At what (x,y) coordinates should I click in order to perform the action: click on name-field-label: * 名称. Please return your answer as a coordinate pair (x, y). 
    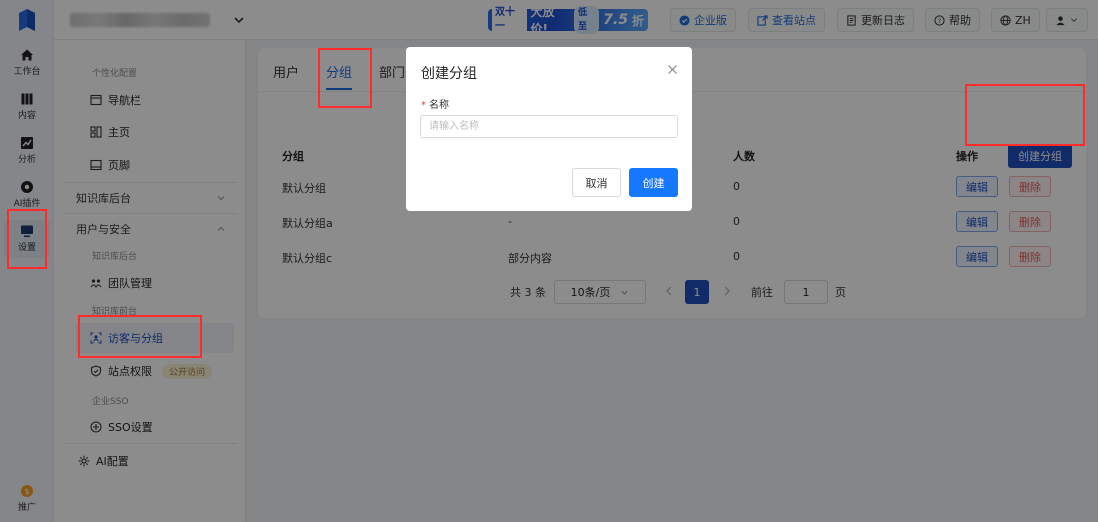
    Looking at the image, I should click on (435, 103).